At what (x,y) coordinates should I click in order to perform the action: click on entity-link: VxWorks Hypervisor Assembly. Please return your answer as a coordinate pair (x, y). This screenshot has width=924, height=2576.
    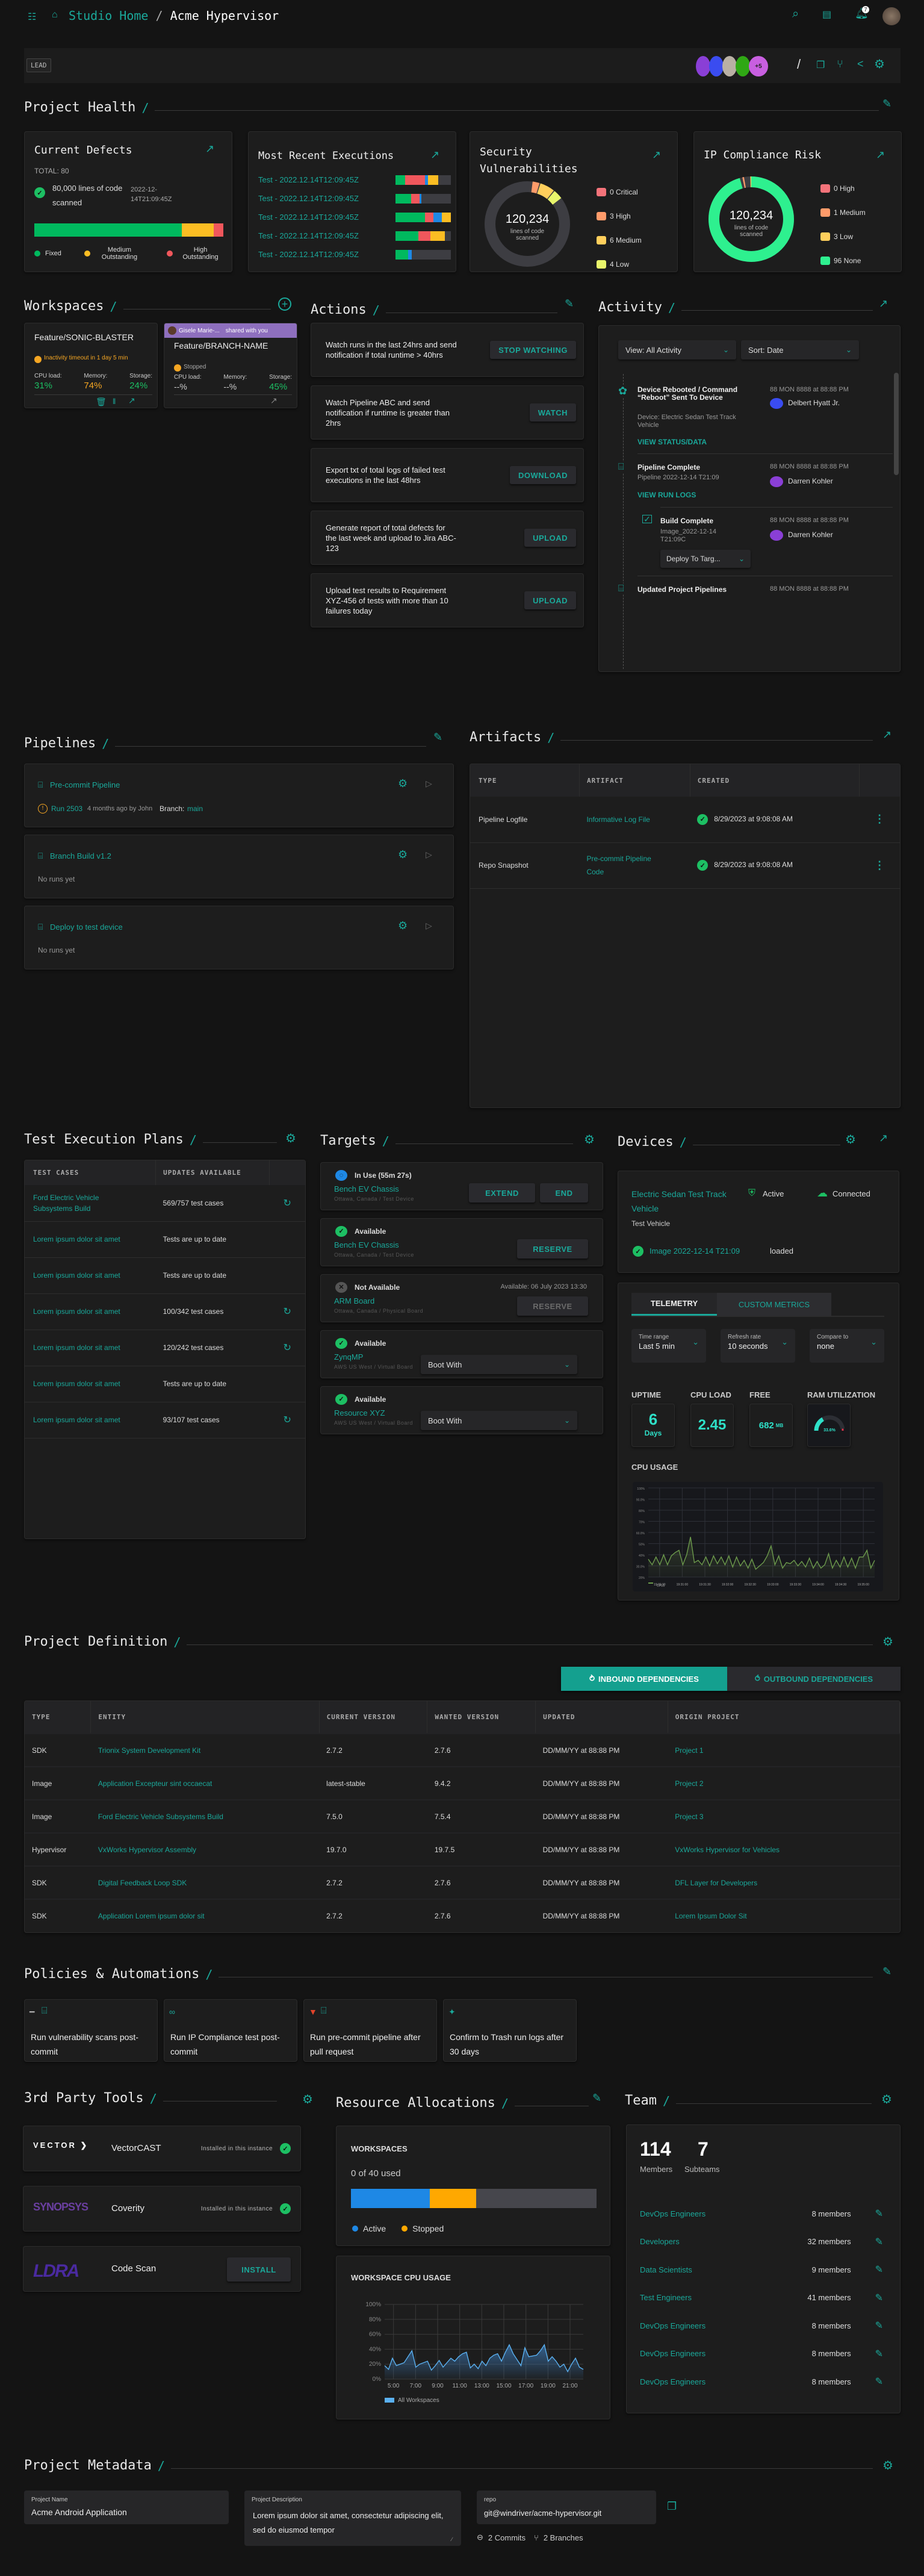
    Looking at the image, I should click on (147, 1850).